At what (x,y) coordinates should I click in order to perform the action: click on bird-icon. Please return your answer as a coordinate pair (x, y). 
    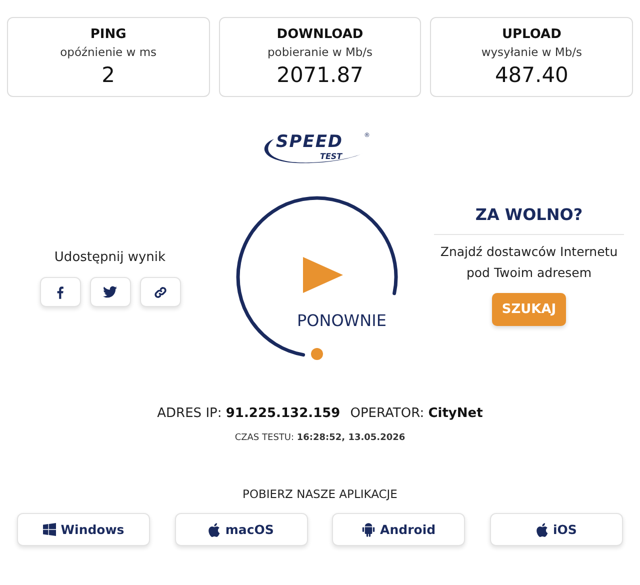
    Looking at the image, I should click on (110, 292).